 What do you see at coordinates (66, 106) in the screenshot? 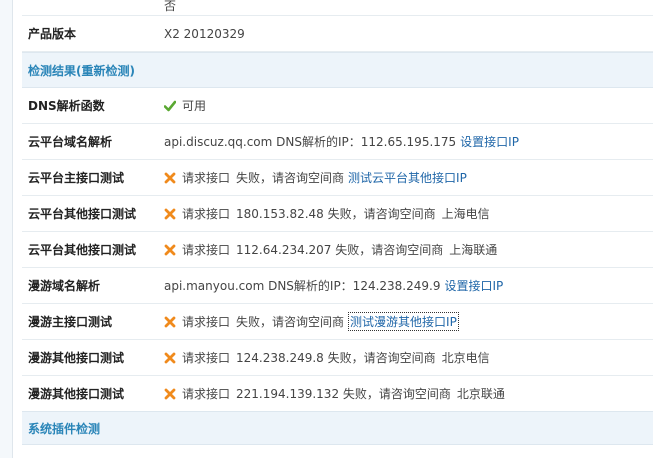
I see `row-label: DNS解析函数` at bounding box center [66, 106].